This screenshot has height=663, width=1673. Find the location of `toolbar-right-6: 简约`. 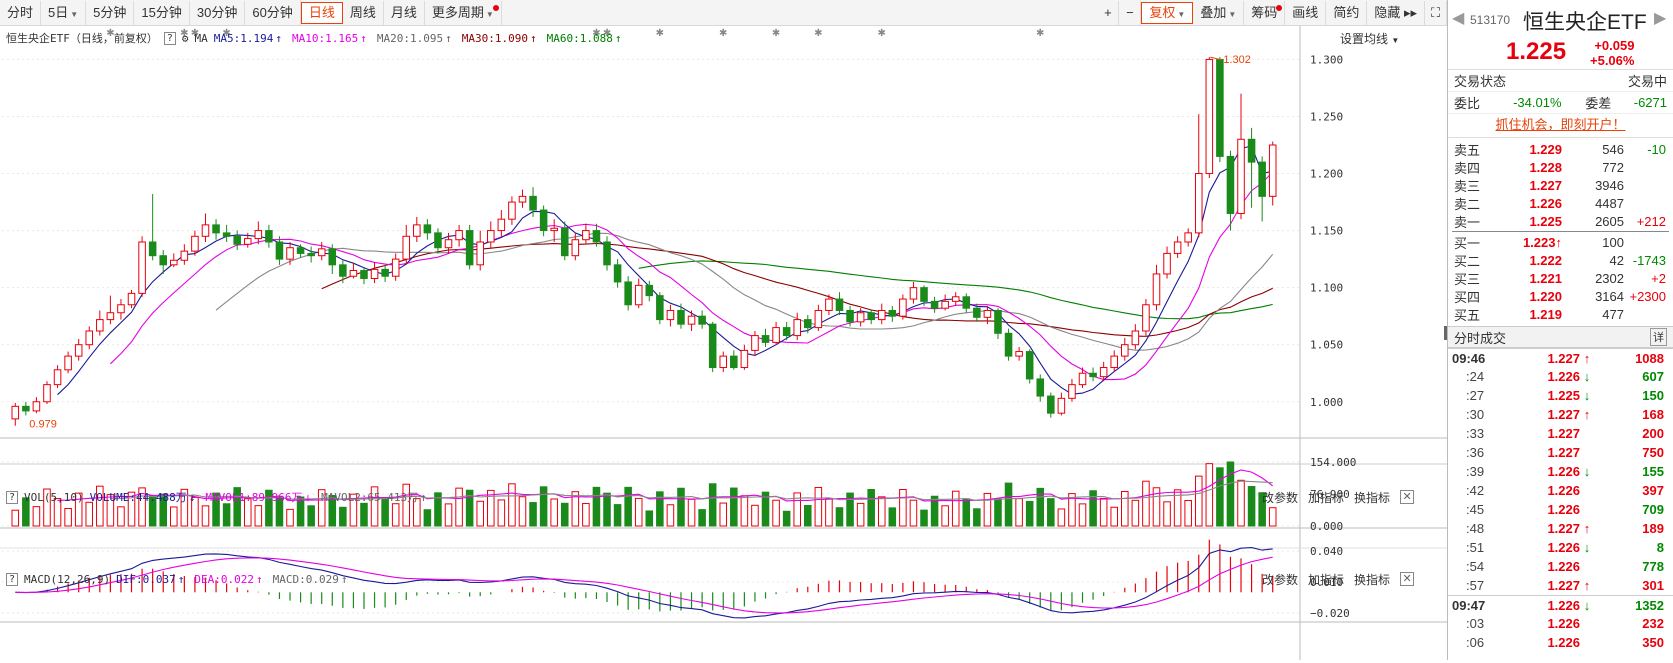

toolbar-right-6: 简约 is located at coordinates (1347, 13).